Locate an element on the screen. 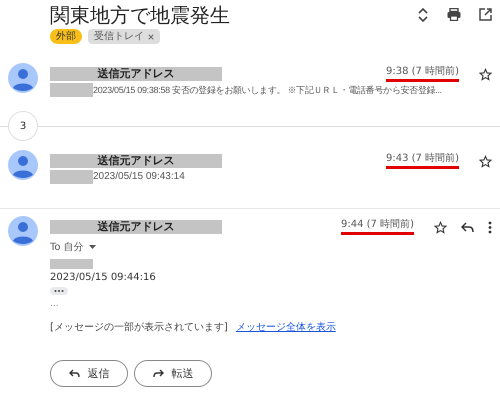  action-button: 転送 is located at coordinates (173, 373).